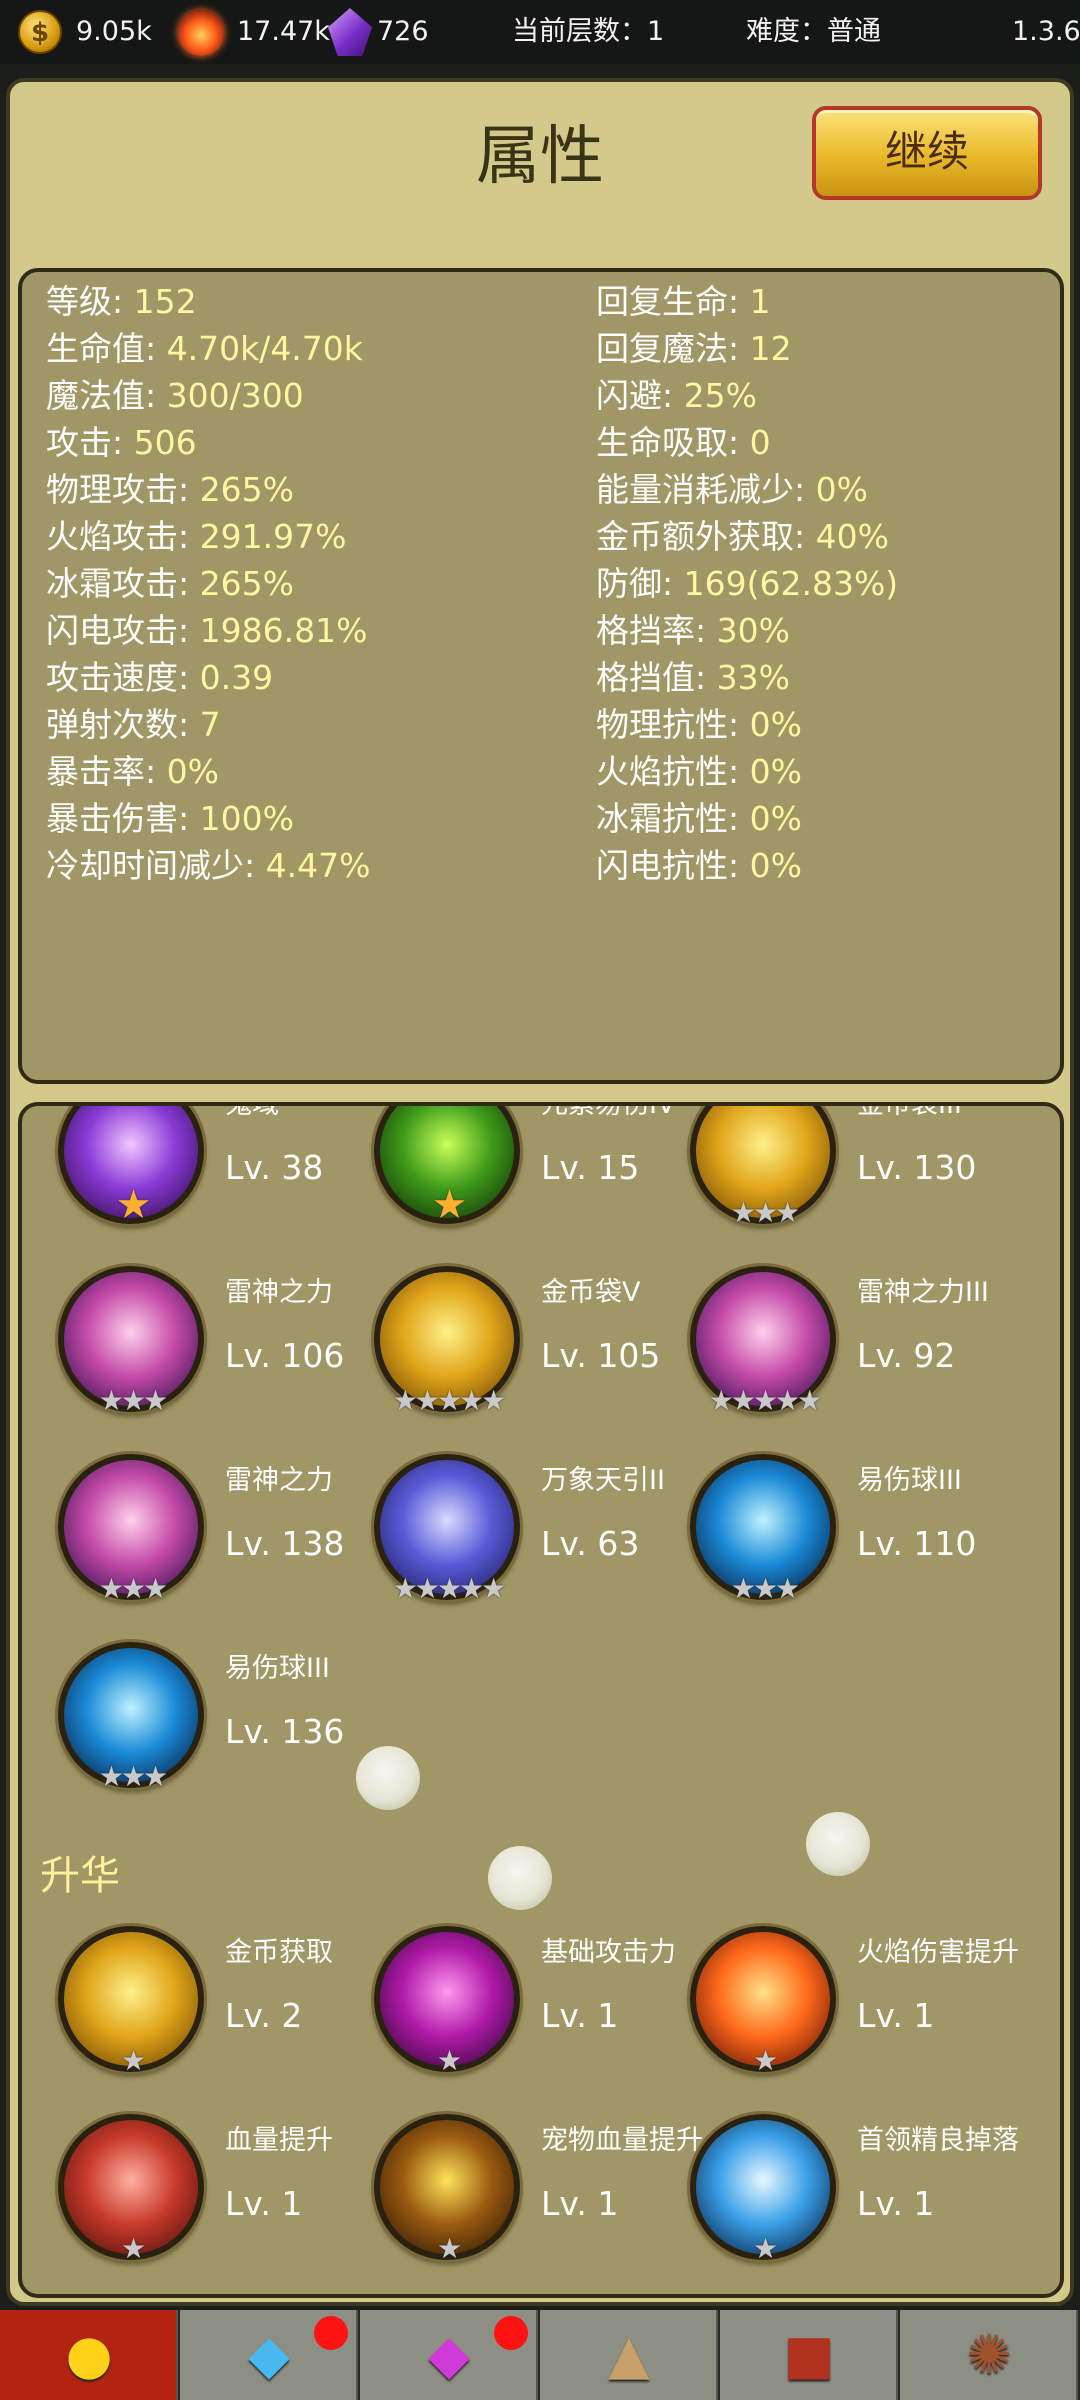 The width and height of the screenshot is (1080, 2400). I want to click on tab-gem: ◆, so click(449, 2355).